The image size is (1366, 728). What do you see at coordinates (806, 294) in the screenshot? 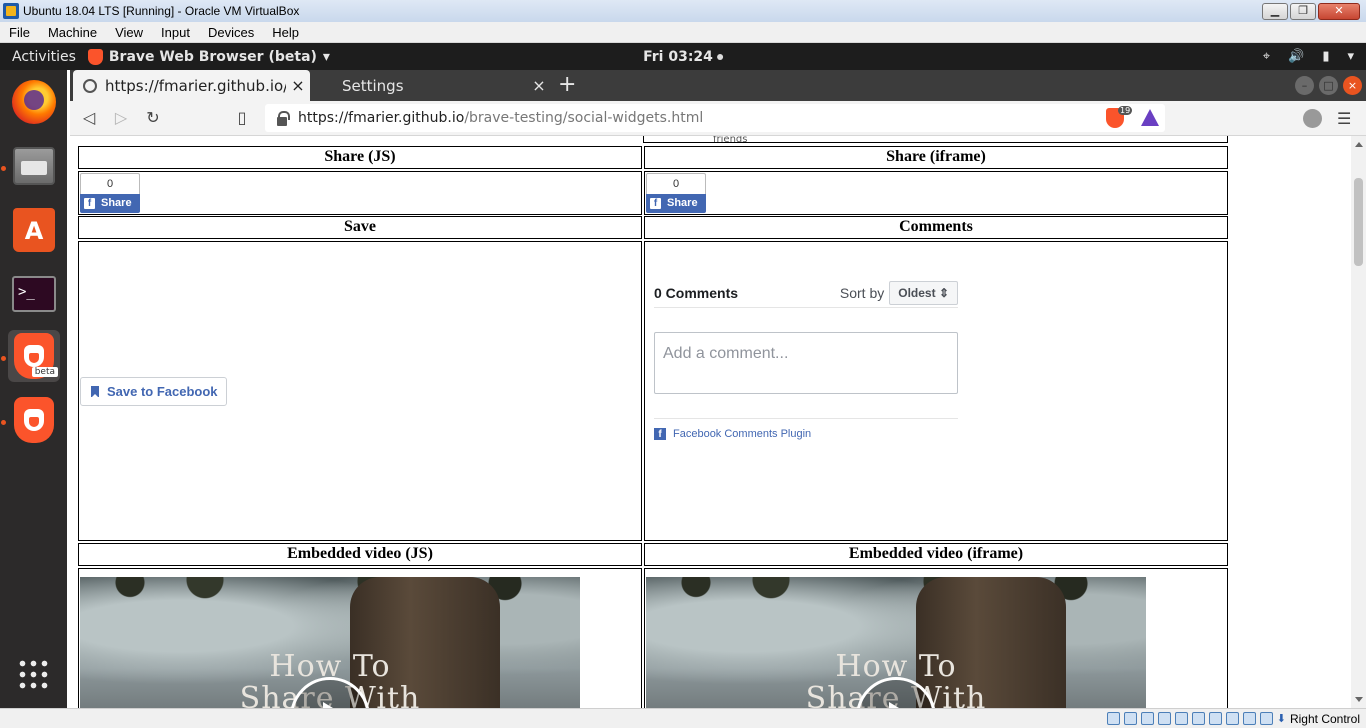
I see `comments-header-row: 0 Comments Sort by Oldest ⇕` at bounding box center [806, 294].